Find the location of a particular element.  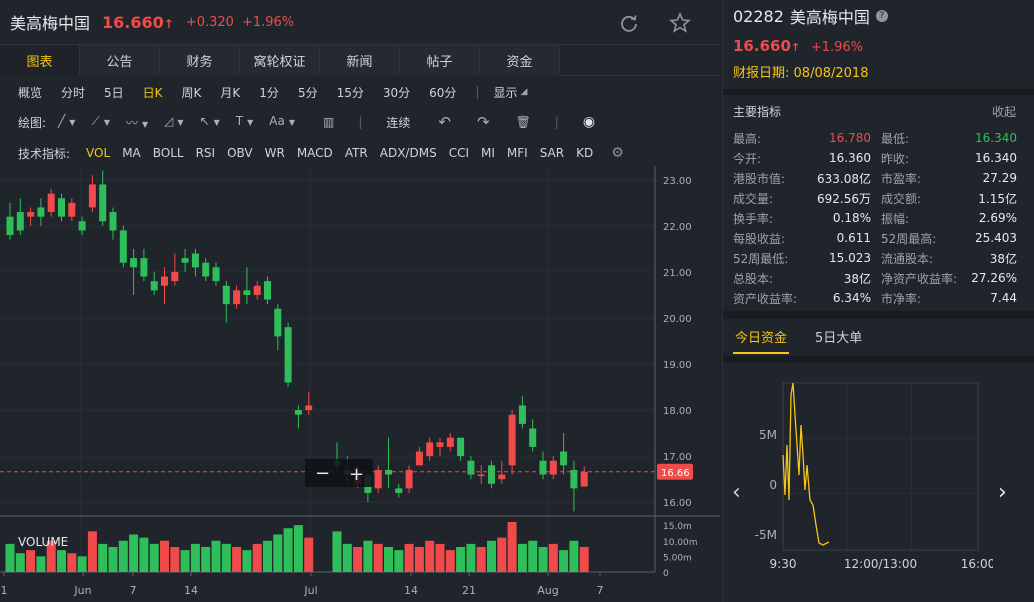

metric-row: 总股本: 38亿 净资产收益率: 27.26% is located at coordinates (875, 278).